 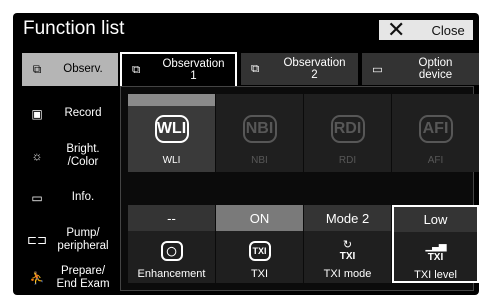 I want to click on person-icon: ⛹, so click(x=37, y=277).